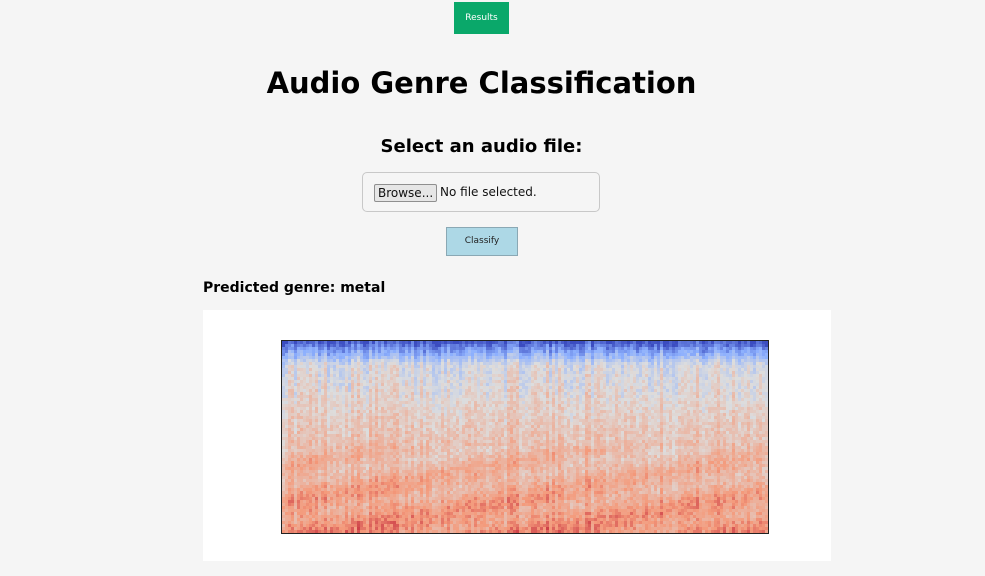 The width and height of the screenshot is (985, 576). I want to click on predicted-genre-text: Predicted genre: metal, so click(294, 288).